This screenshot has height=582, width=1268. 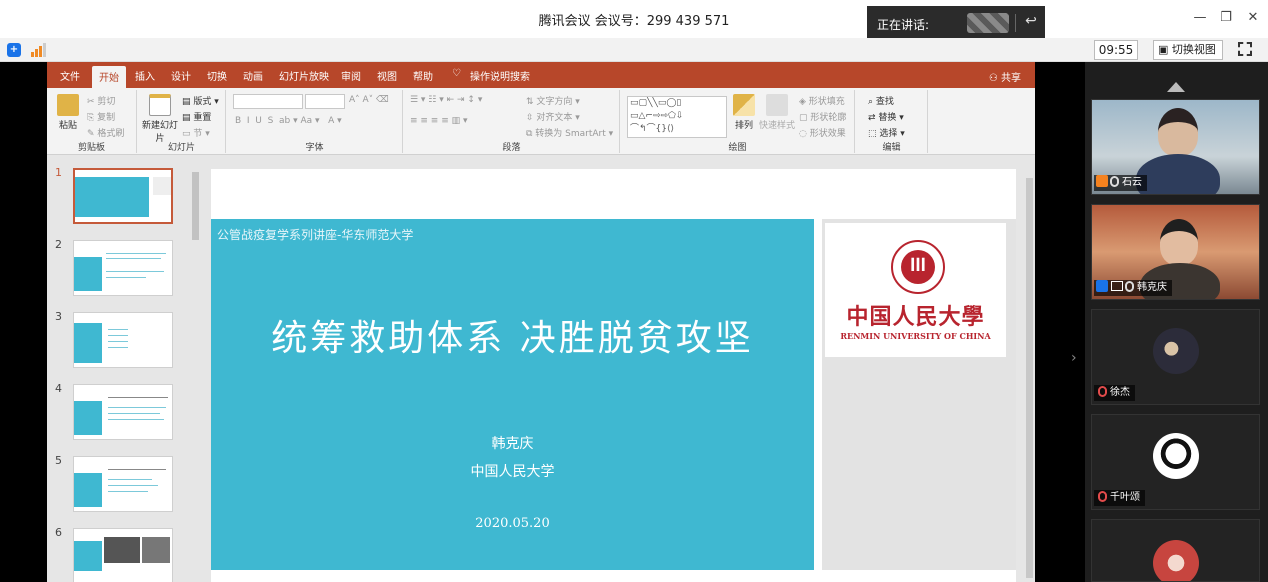 What do you see at coordinates (553, 100) in the screenshot?
I see `text-direction-button: ⇅ 文字方向 ▾` at bounding box center [553, 100].